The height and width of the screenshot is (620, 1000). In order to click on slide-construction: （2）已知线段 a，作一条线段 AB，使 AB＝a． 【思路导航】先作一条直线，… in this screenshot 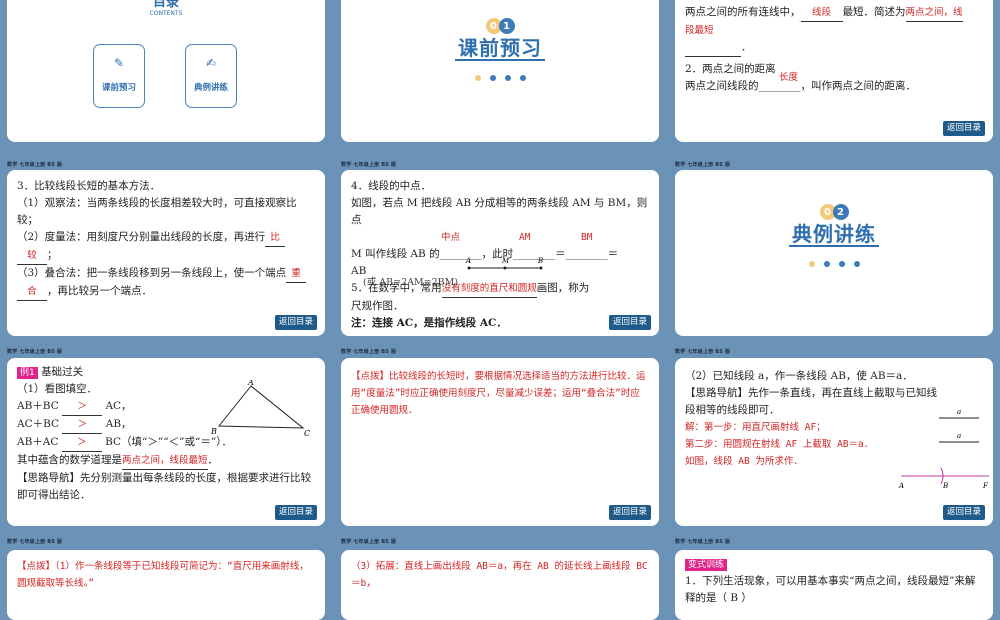, I will do `click(834, 442)`.